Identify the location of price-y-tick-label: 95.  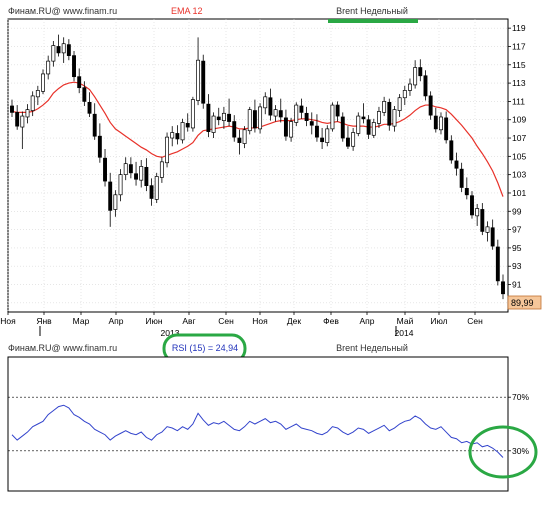
(517, 248).